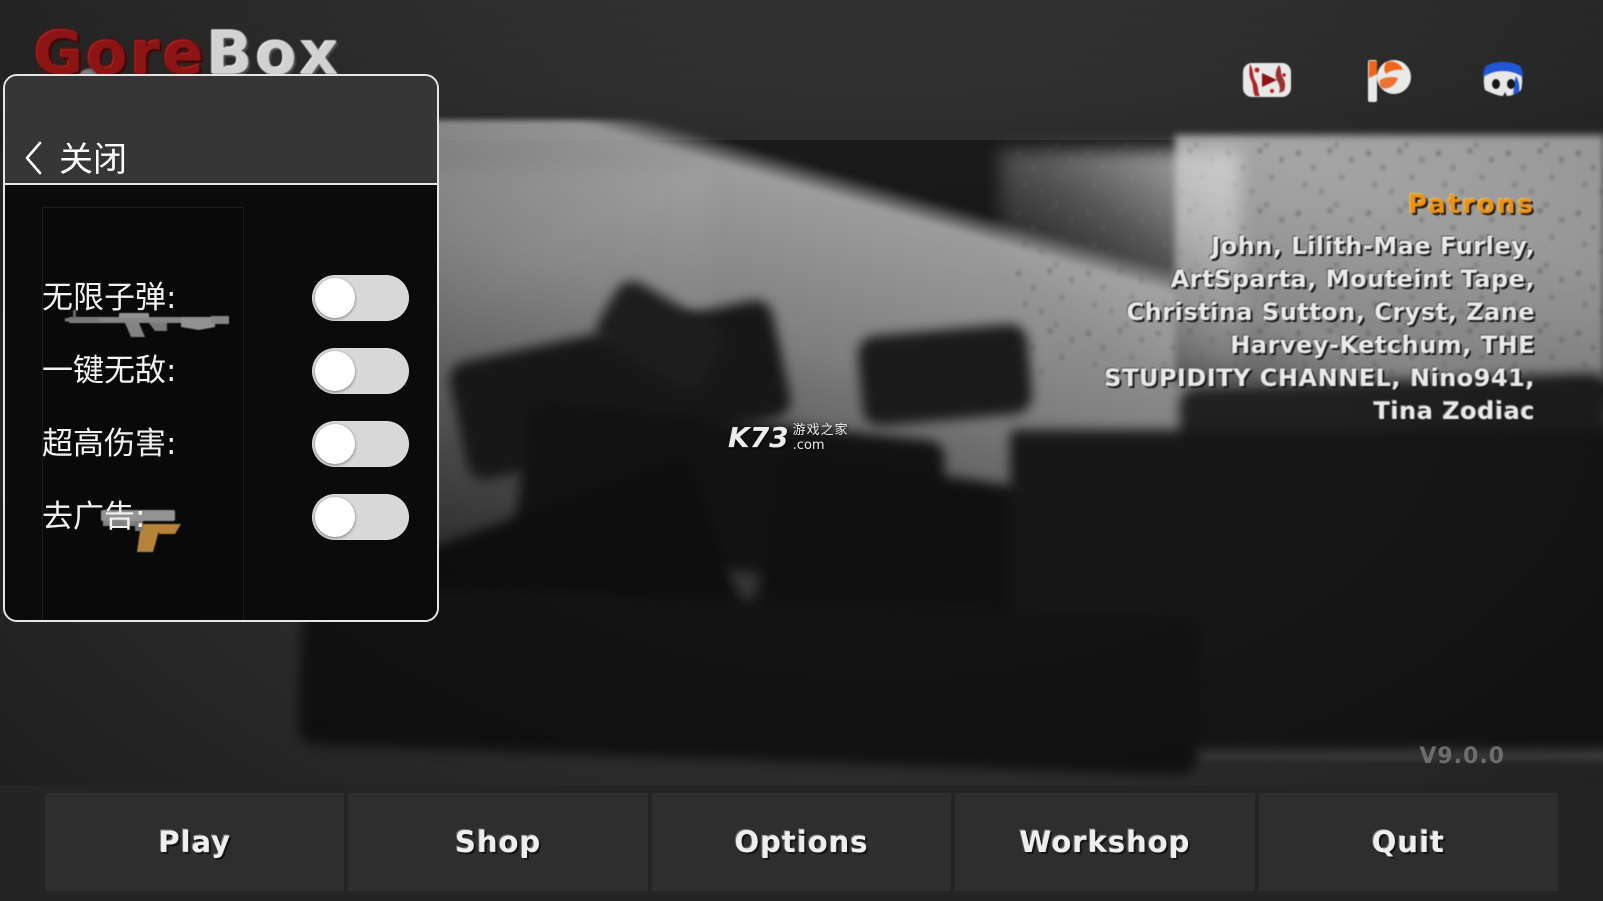  What do you see at coordinates (195, 842) in the screenshot?
I see `menu-button-play: Play` at bounding box center [195, 842].